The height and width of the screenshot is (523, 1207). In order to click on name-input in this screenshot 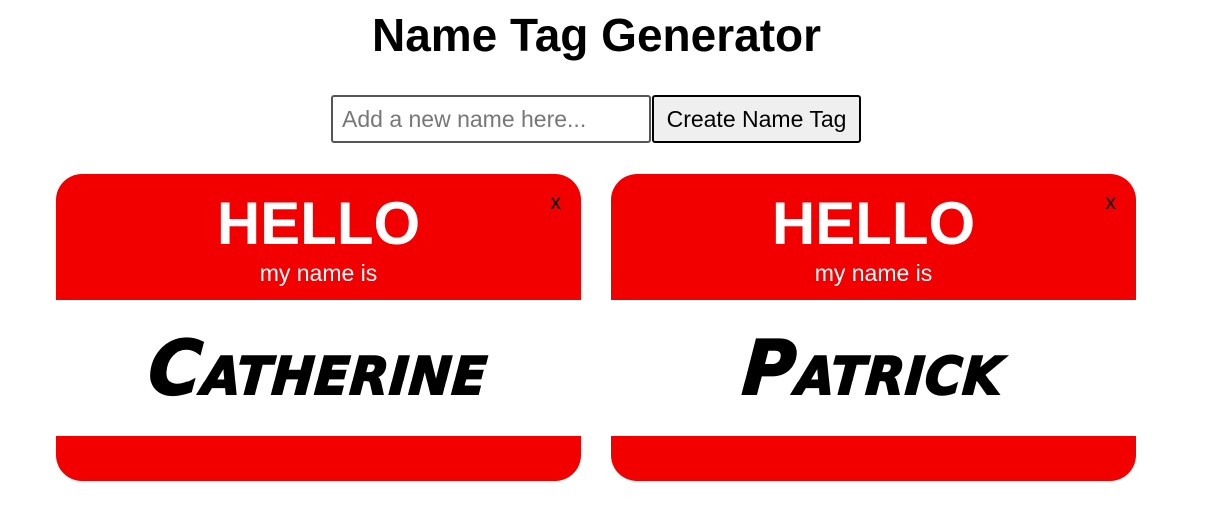, I will do `click(491, 119)`.